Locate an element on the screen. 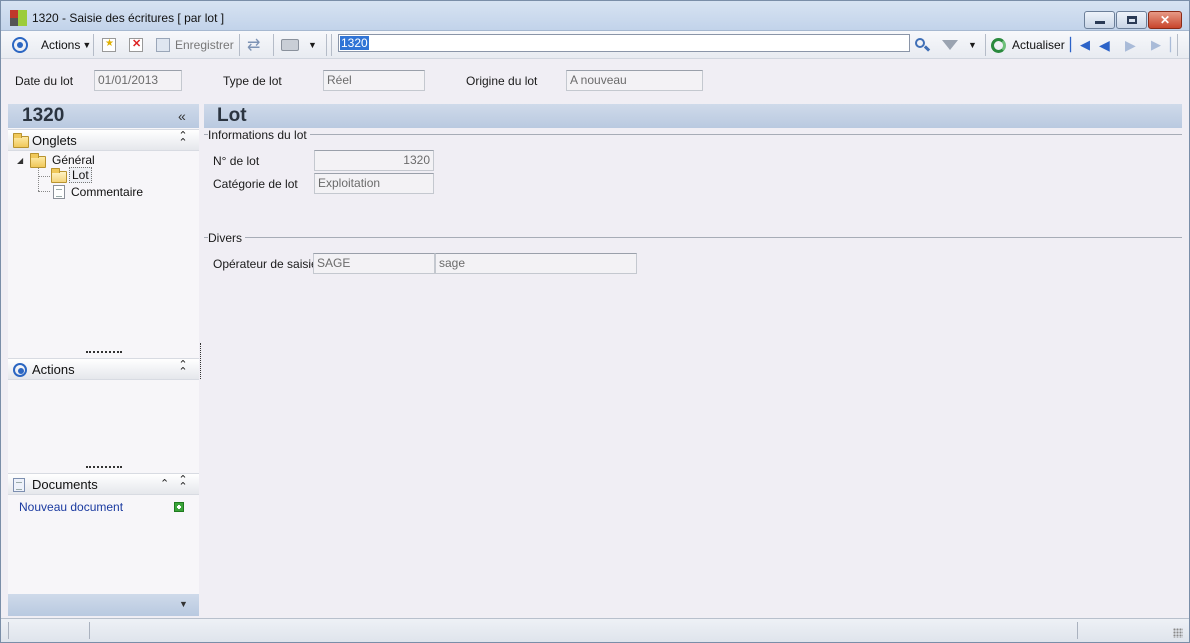 This screenshot has height=643, width=1190. category-field: Exploitation is located at coordinates (374, 183).